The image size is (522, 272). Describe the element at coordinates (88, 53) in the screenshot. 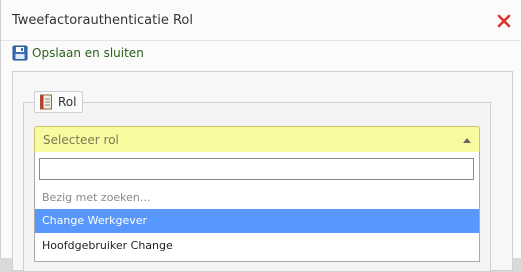

I see `save-and-close-label: Opslaan en sluiten` at that location.